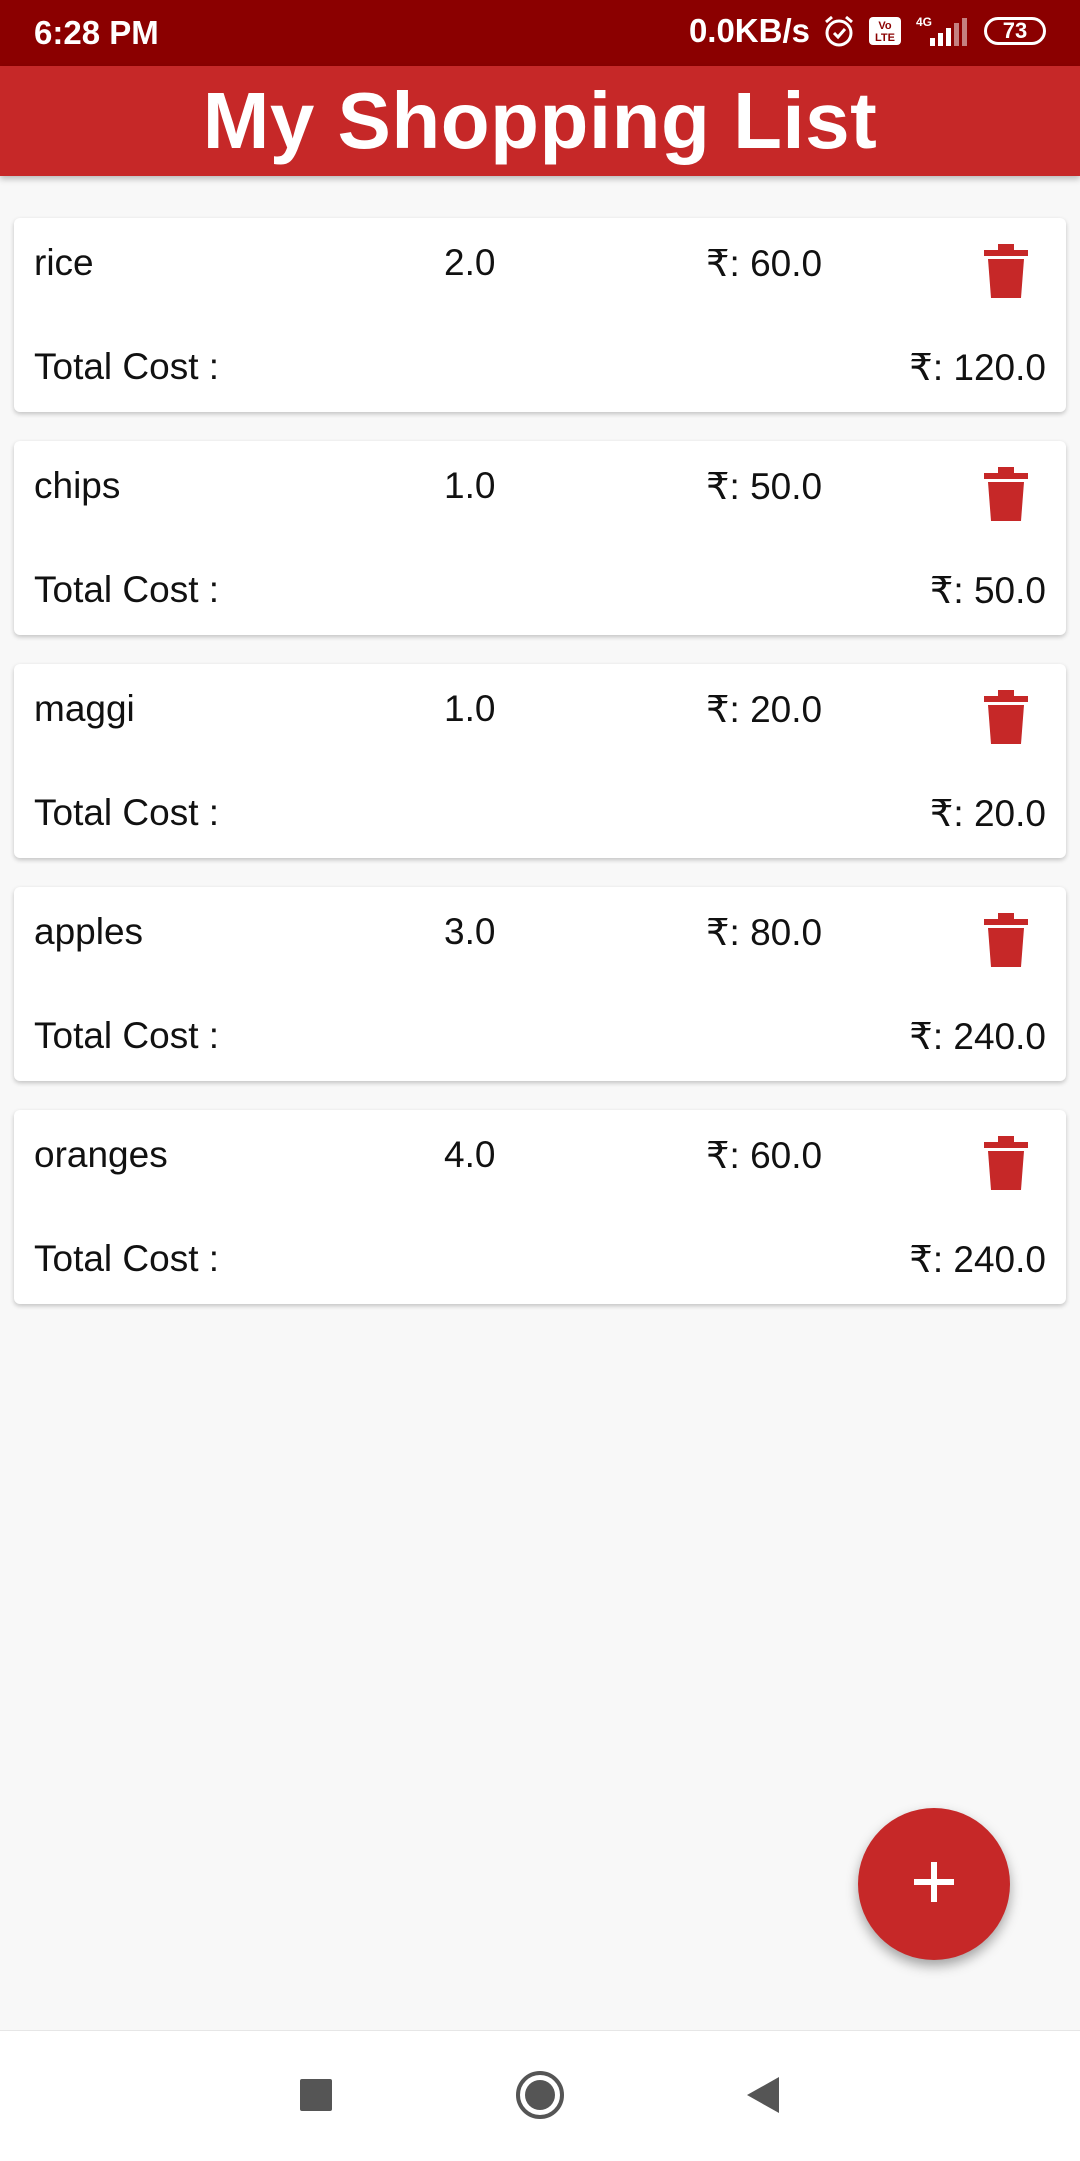  I want to click on status-time: 6:28 PM, so click(96, 32).